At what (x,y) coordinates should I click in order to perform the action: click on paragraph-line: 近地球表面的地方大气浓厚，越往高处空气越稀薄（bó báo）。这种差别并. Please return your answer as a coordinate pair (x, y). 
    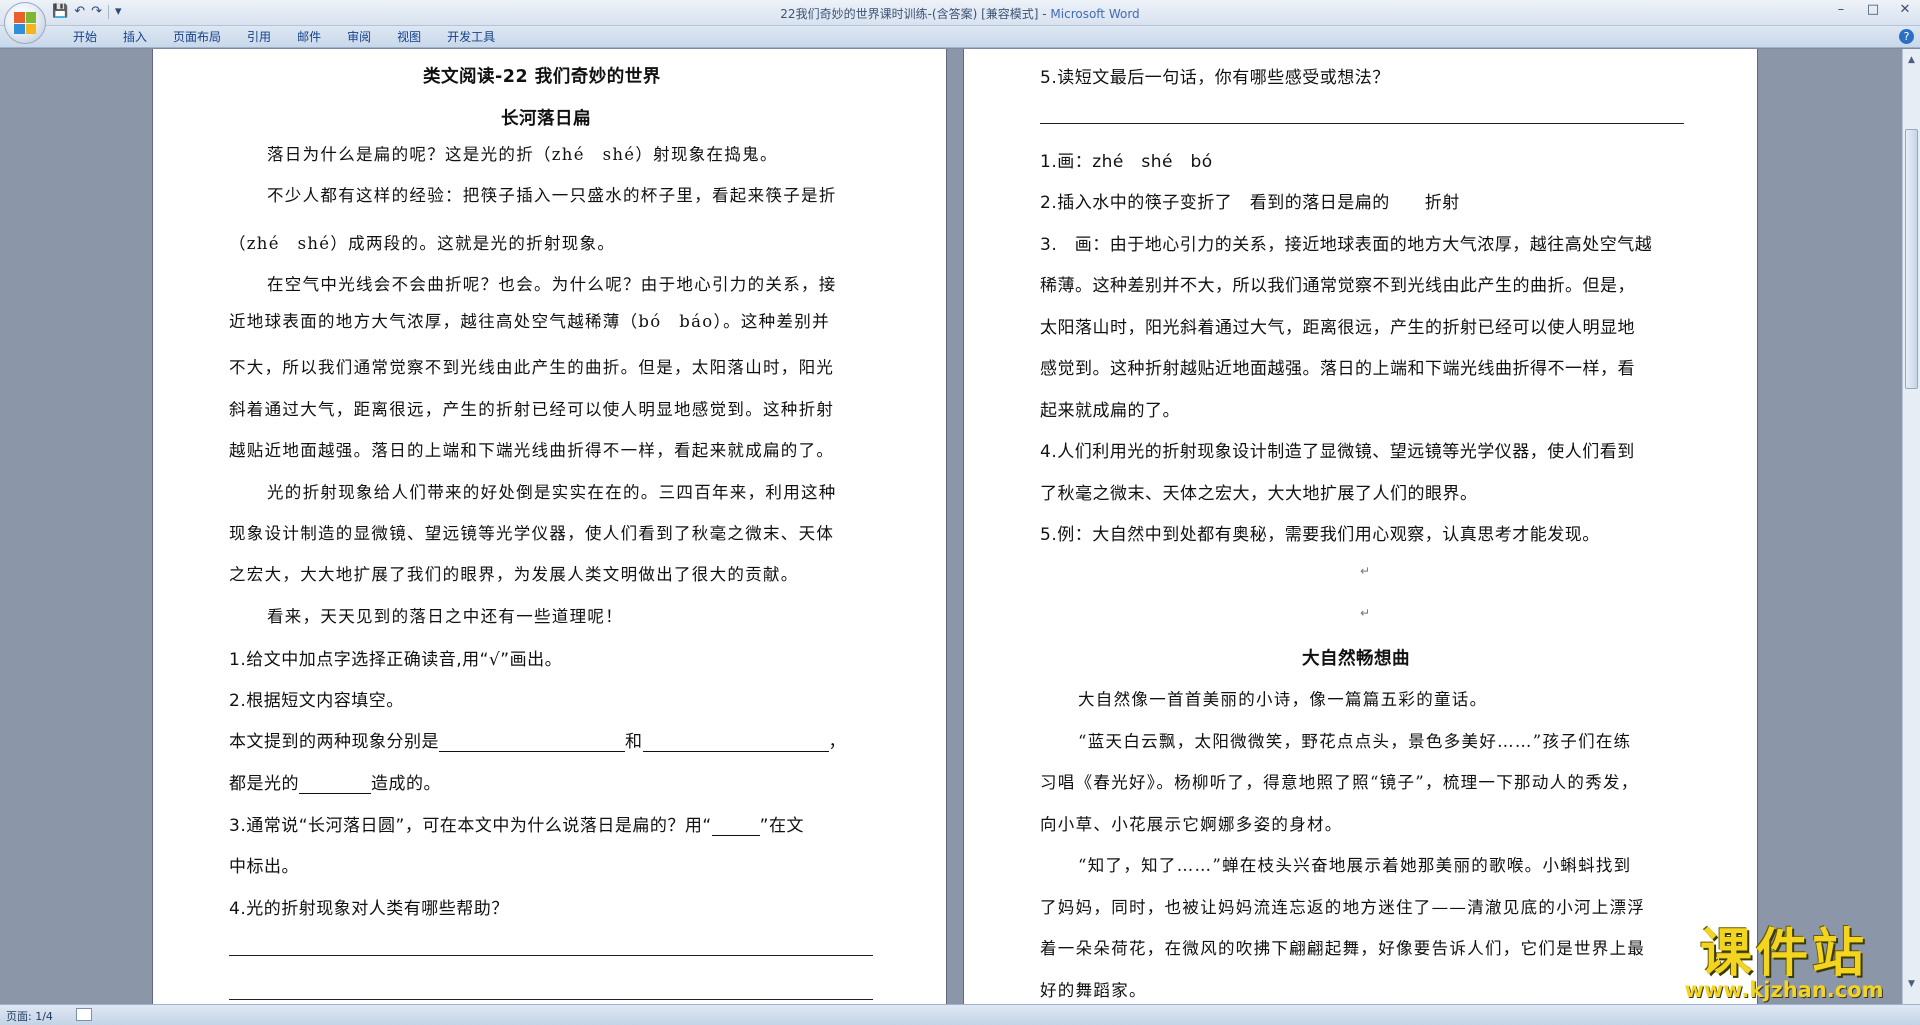
    Looking at the image, I should click on (529, 321).